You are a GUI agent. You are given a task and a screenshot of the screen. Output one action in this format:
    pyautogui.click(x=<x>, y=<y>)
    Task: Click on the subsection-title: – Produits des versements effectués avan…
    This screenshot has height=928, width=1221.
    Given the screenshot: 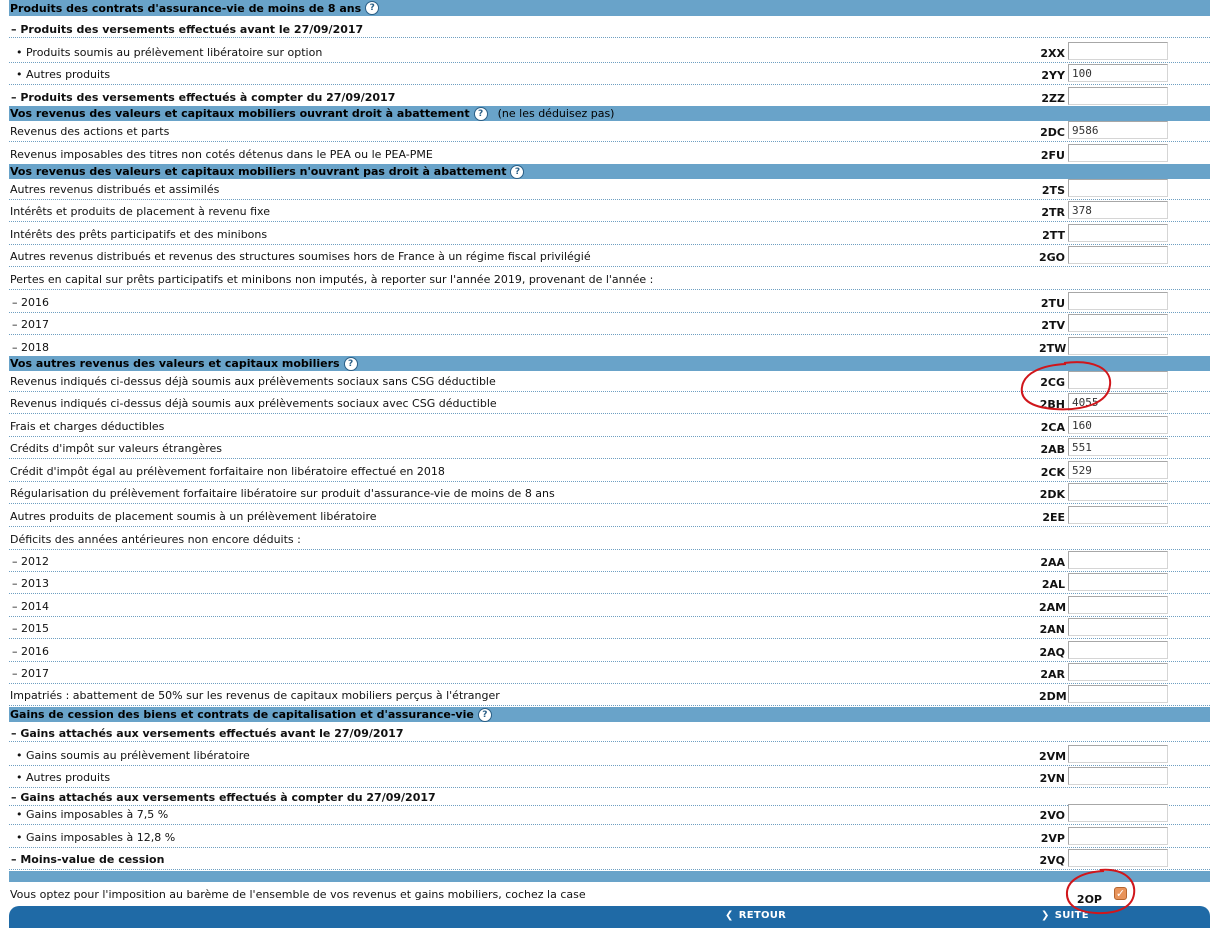 What is the action you would take?
    pyautogui.click(x=187, y=29)
    